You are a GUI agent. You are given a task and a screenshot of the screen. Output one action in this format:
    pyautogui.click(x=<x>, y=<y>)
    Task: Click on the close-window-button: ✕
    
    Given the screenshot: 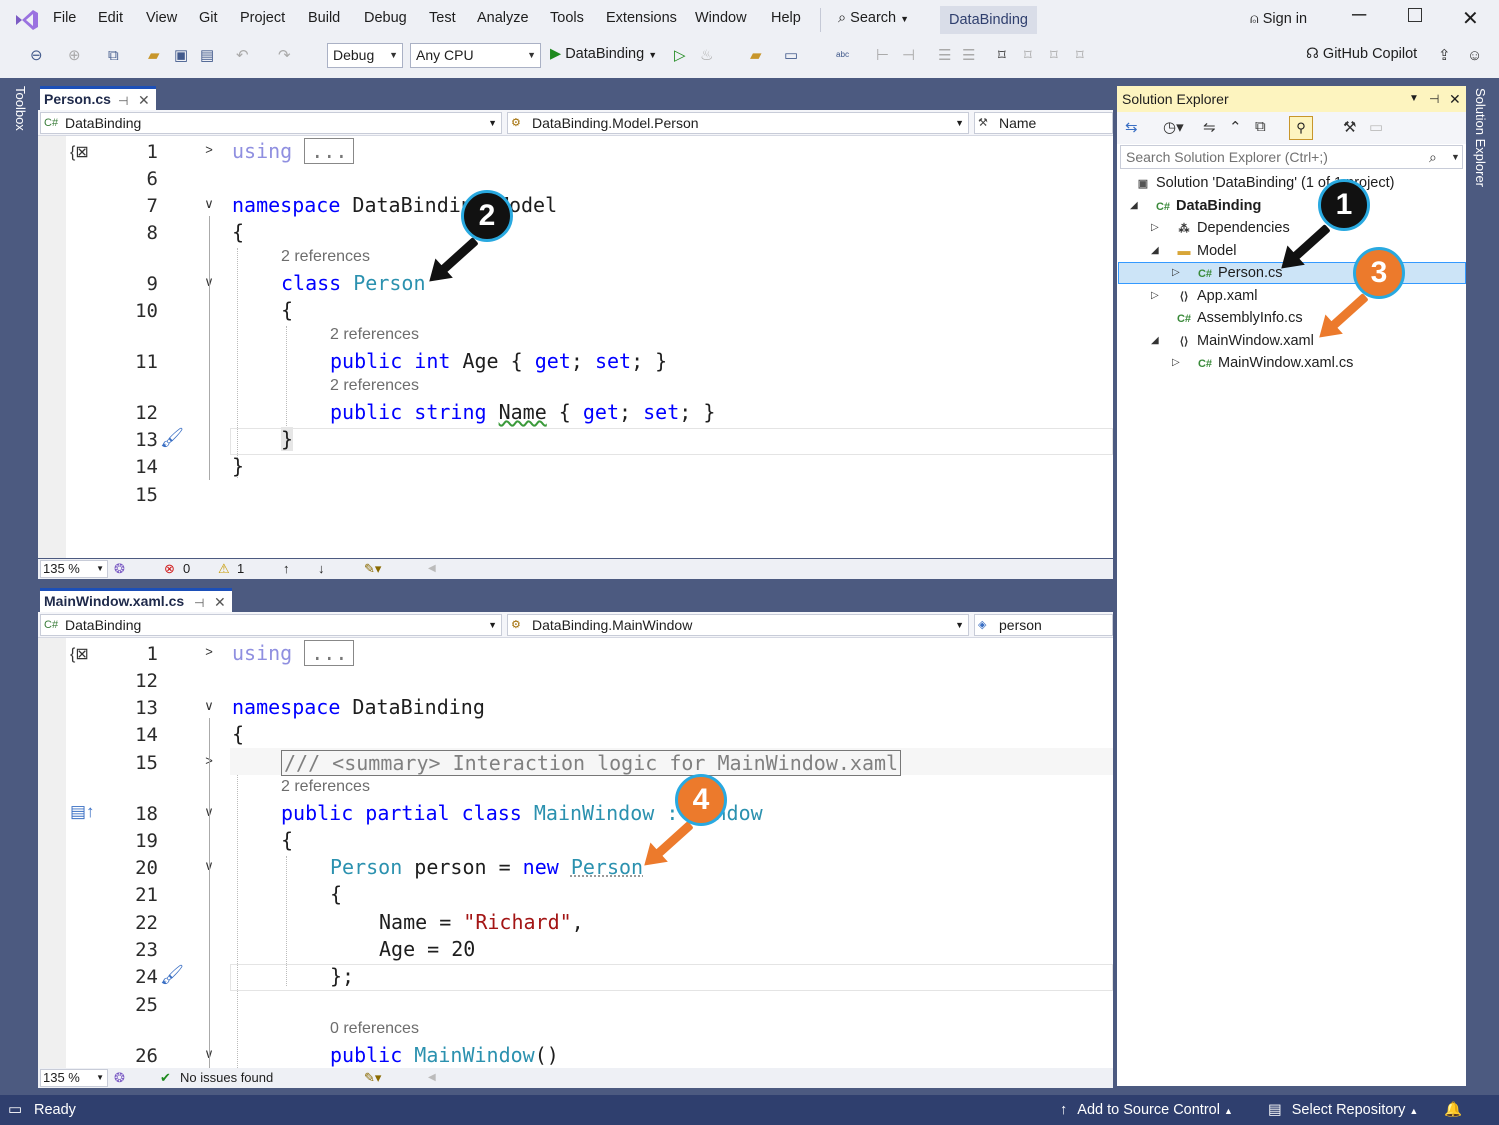 What is the action you would take?
    pyautogui.click(x=1470, y=18)
    